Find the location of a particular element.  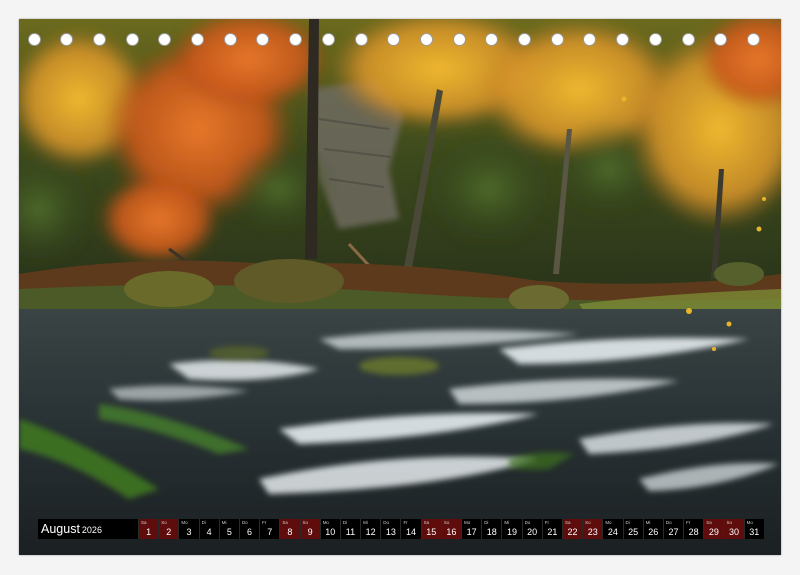

day-cell: Fr 28 is located at coordinates (693, 529).